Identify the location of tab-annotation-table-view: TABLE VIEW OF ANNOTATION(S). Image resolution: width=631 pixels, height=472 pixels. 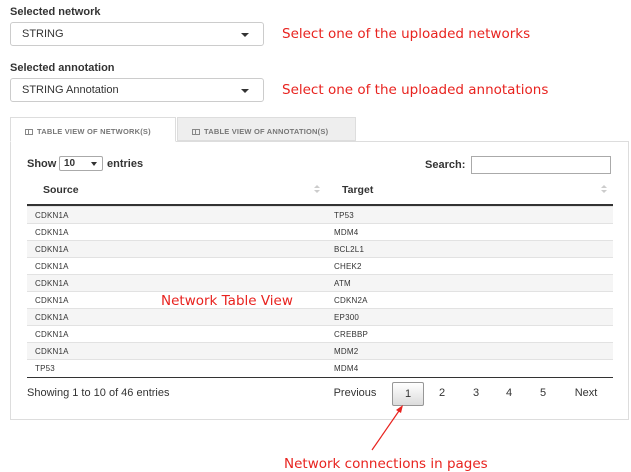
(266, 129).